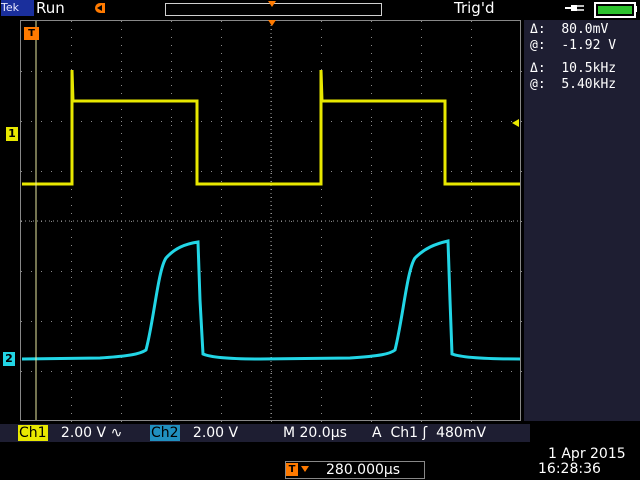  Describe the element at coordinates (9, 359) in the screenshot. I see `ch2-ground-marker: 2` at that location.